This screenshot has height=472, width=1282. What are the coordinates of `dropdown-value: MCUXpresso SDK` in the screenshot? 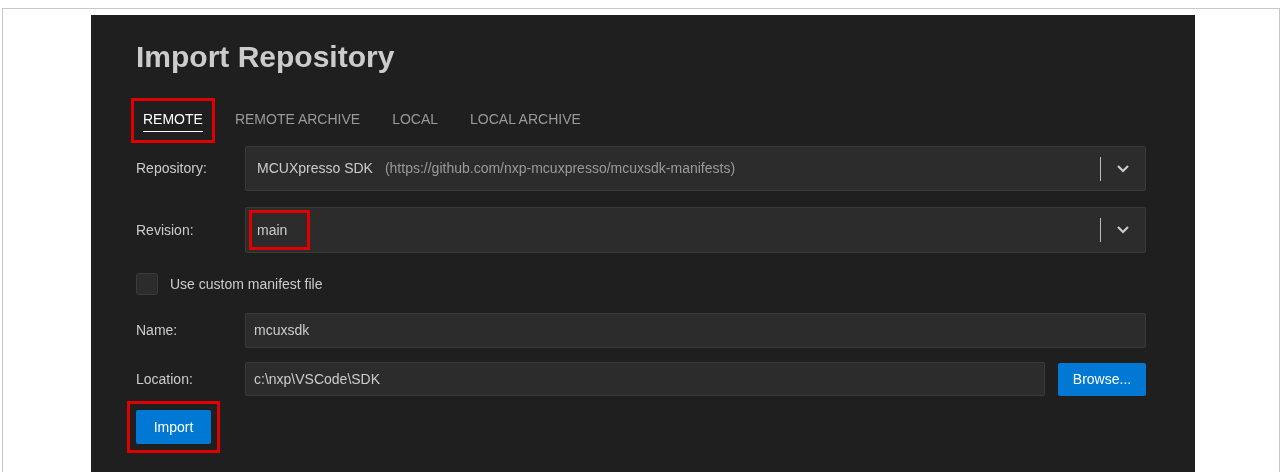 It's located at (315, 168).